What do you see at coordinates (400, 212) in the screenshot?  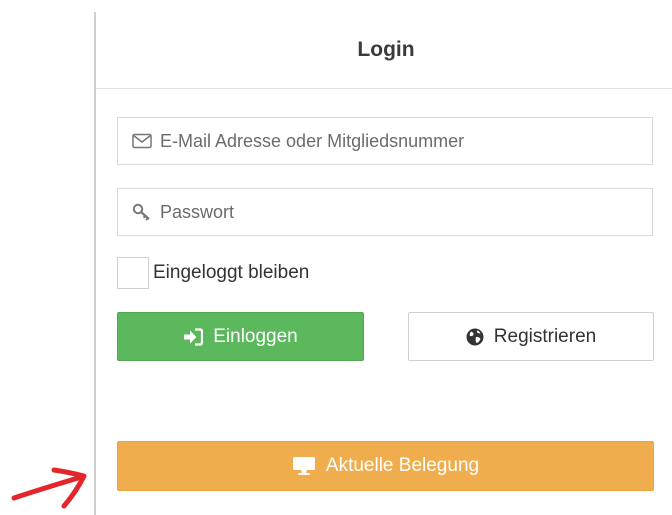 I see `password-input` at bounding box center [400, 212].